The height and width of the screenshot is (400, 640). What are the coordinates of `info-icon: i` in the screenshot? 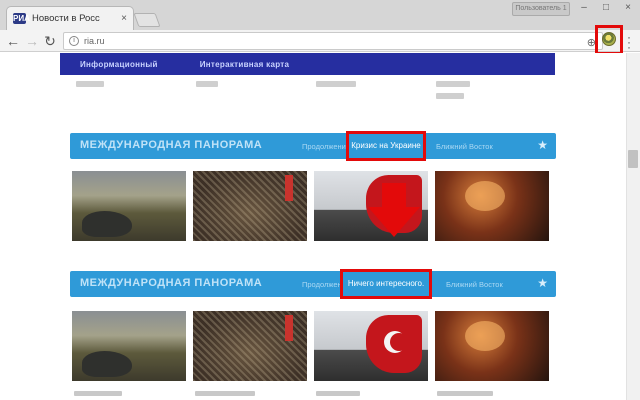 It's located at (74, 41).